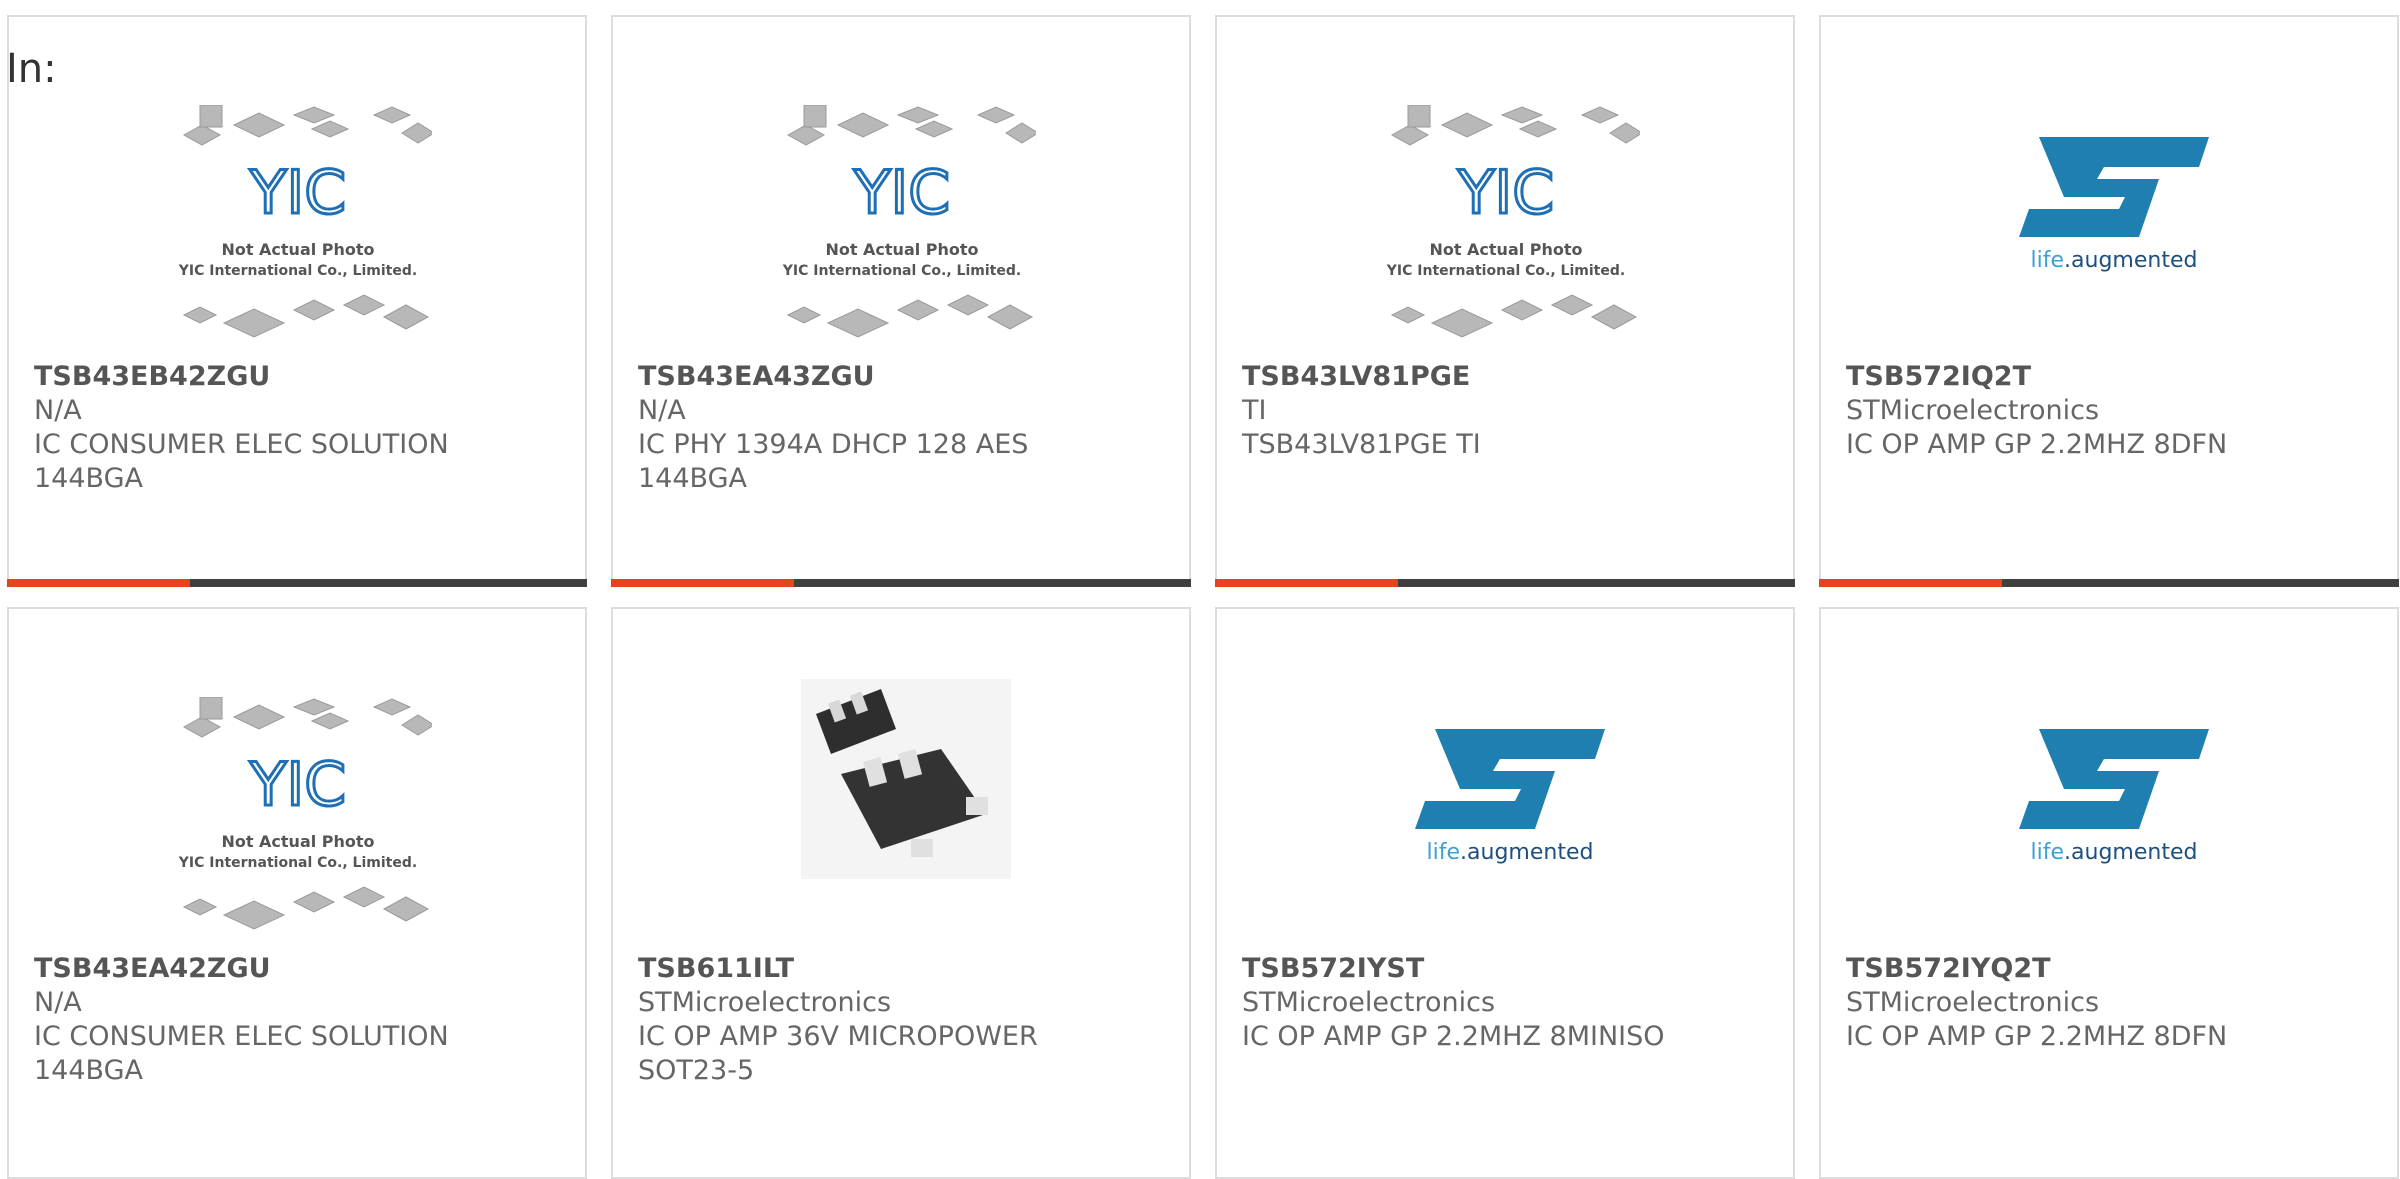 This screenshot has width=2400, height=1179. What do you see at coordinates (2036, 969) in the screenshot?
I see `part-number: TSB572IYQ2T` at bounding box center [2036, 969].